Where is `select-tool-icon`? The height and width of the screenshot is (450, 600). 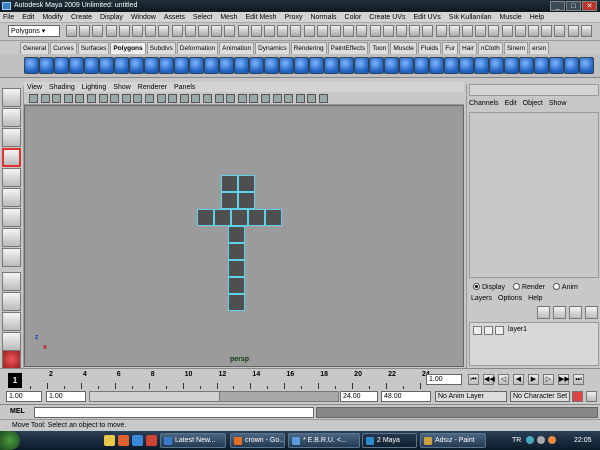 select-tool-icon is located at coordinates (11, 97).